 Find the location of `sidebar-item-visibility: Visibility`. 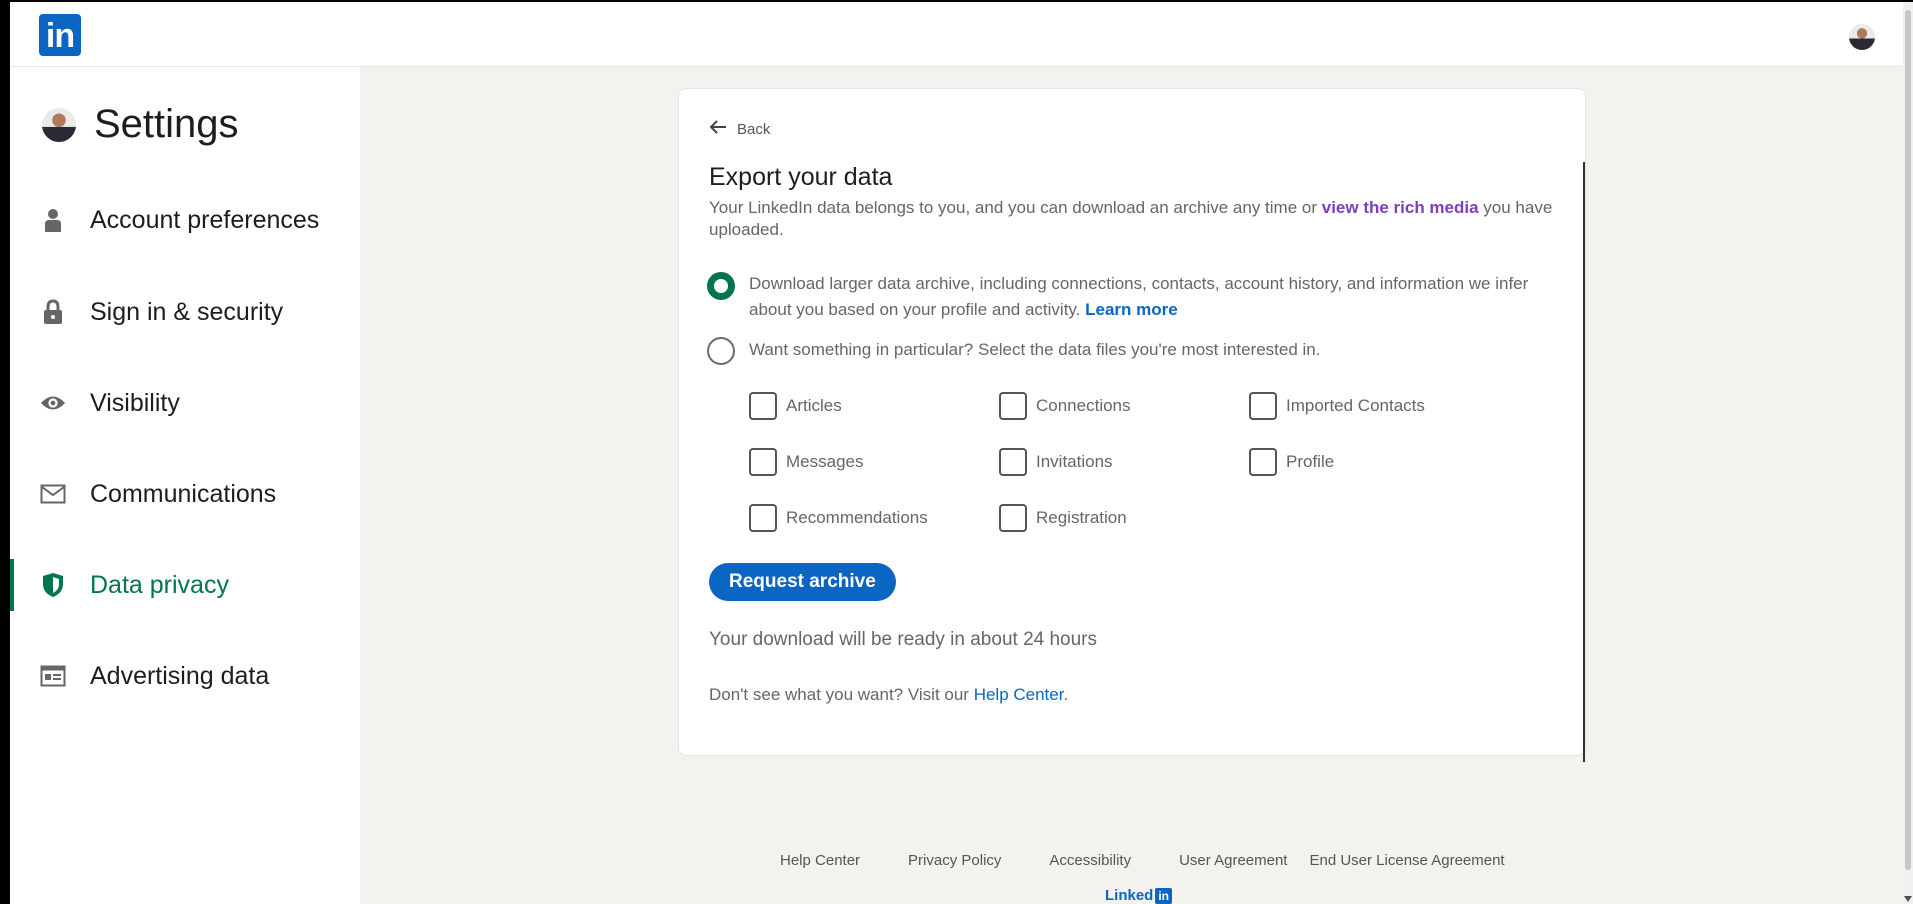

sidebar-item-visibility: Visibility is located at coordinates (185, 403).